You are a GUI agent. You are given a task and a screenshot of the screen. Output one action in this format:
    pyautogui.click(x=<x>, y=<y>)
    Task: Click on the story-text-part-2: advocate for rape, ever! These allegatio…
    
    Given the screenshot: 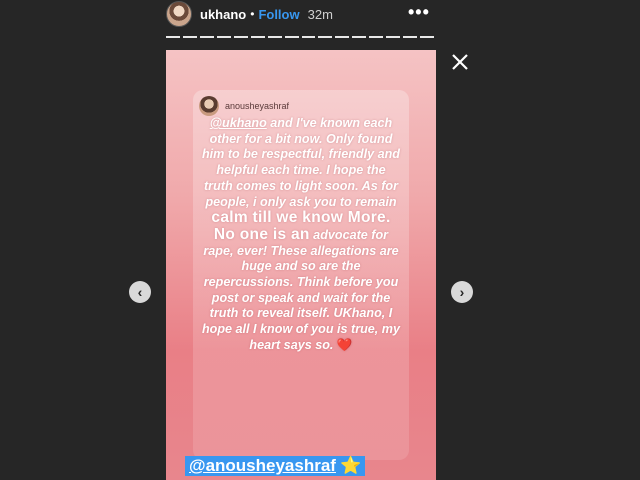 What is the action you would take?
    pyautogui.click(x=301, y=289)
    